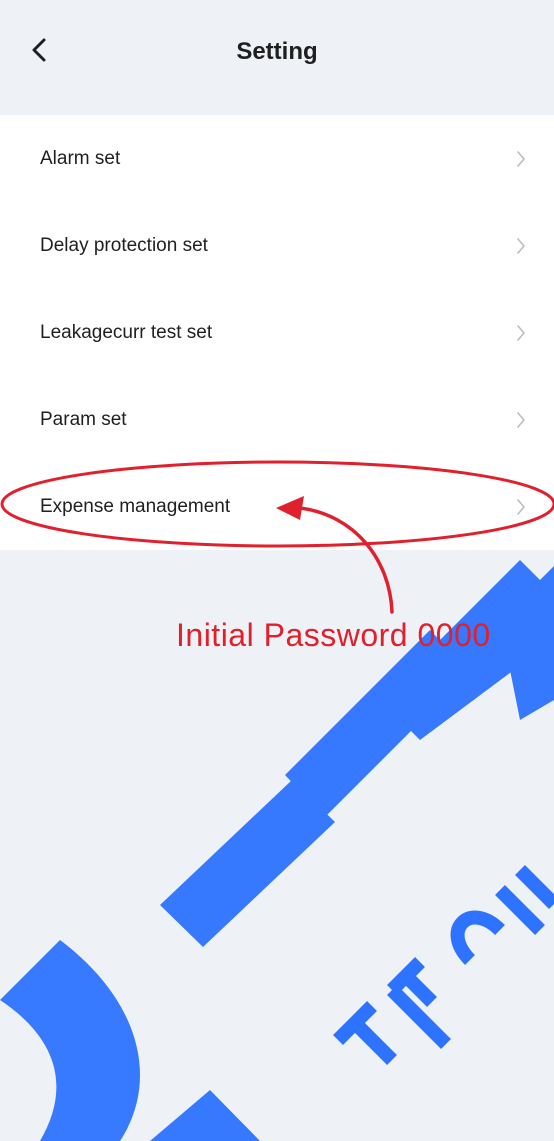  Describe the element at coordinates (277, 419) in the screenshot. I see `settings-item-param-set: Param set` at that location.